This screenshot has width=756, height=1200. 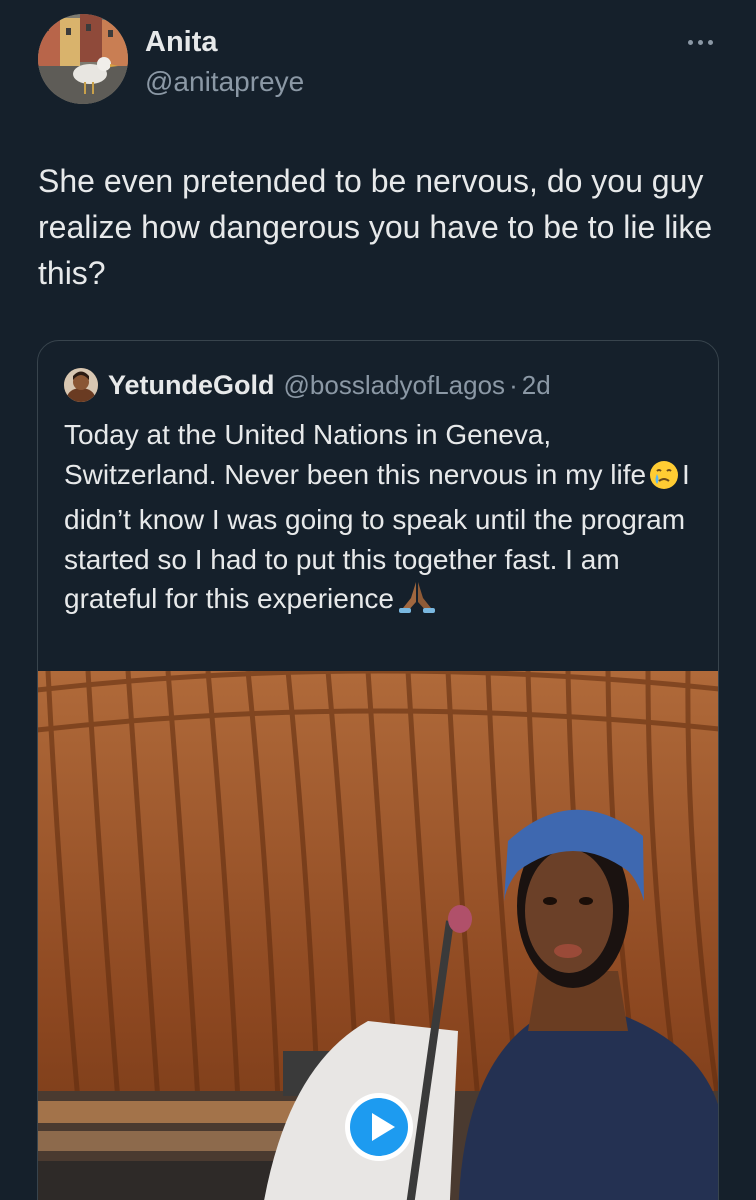 I want to click on quoted-author-handle: @bossladyofLagos, so click(x=395, y=385).